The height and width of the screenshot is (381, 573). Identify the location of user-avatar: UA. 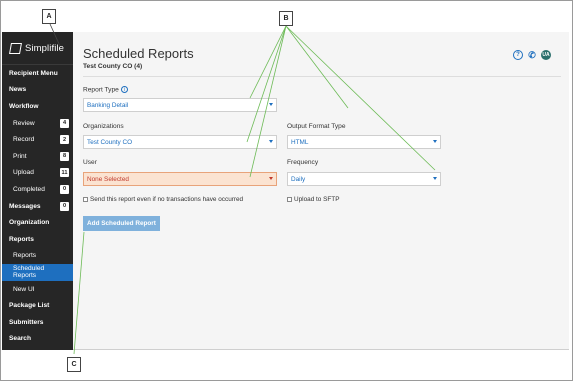
(546, 55).